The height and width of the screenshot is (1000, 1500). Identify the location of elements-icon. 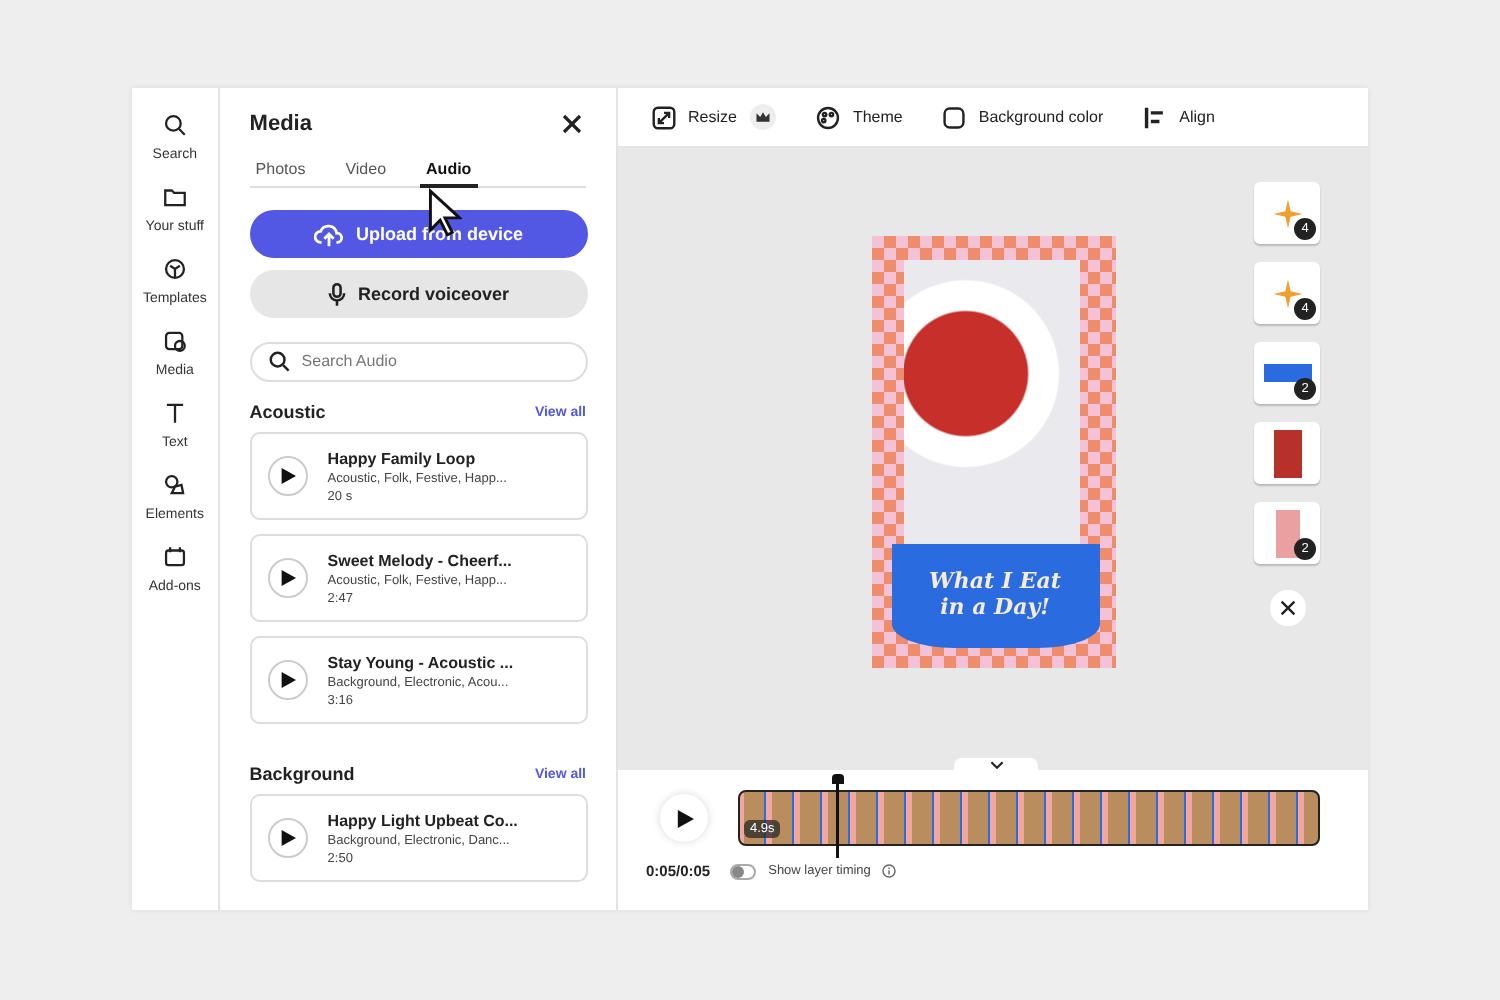
(174, 485).